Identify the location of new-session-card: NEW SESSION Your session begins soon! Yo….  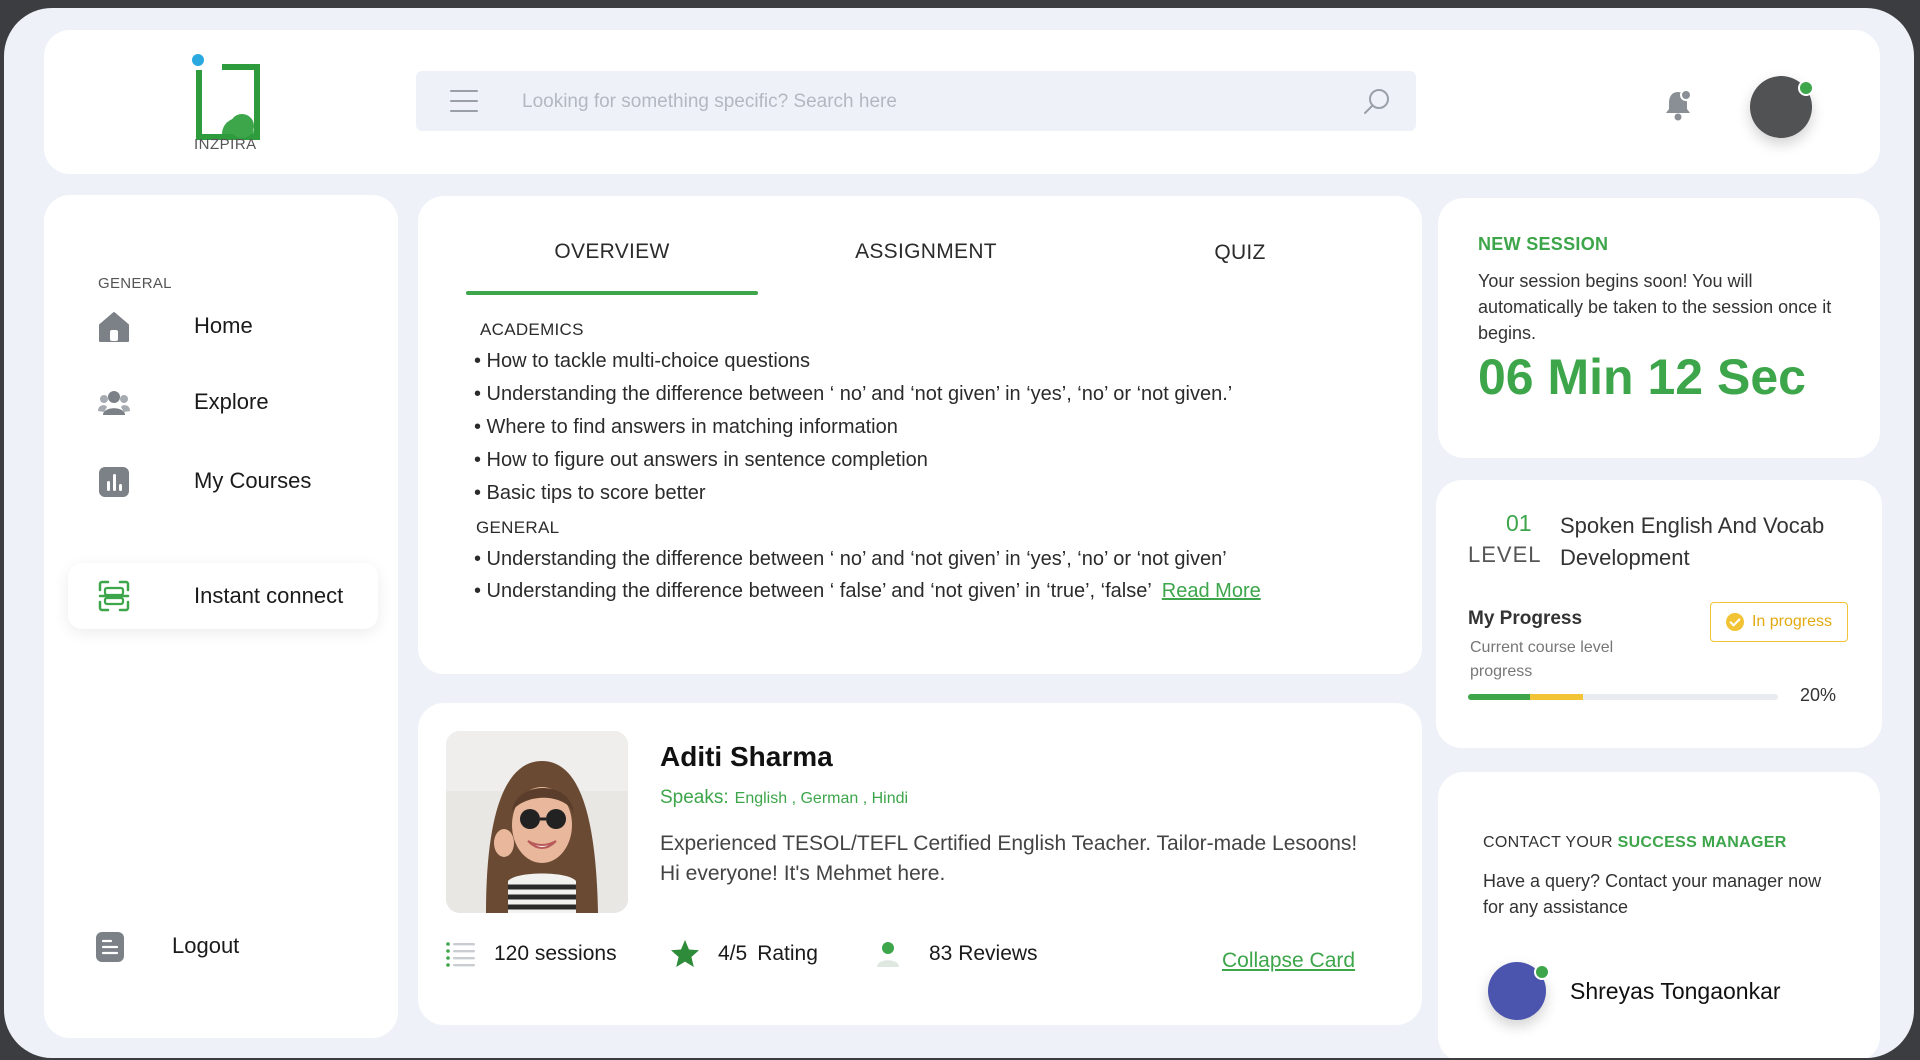
(1659, 328).